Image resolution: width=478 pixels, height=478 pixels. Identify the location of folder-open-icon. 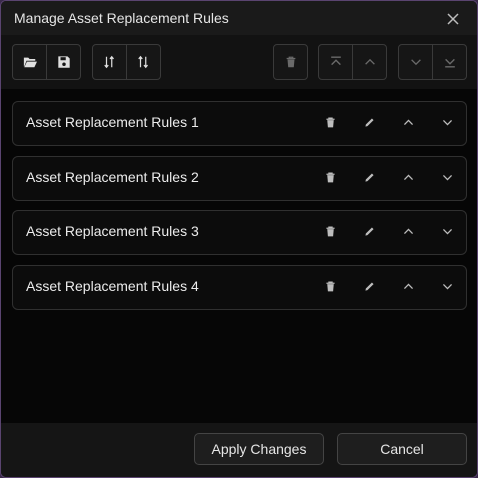
(30, 62).